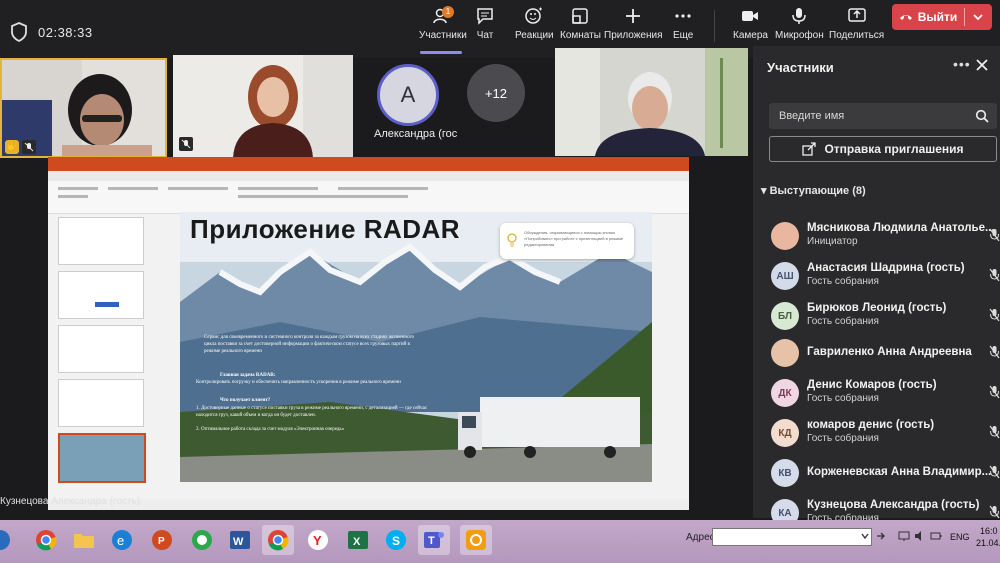 The width and height of the screenshot is (1000, 563). Describe the element at coordinates (817, 191) in the screenshot. I see `section-label: Выступающие (8)` at that location.